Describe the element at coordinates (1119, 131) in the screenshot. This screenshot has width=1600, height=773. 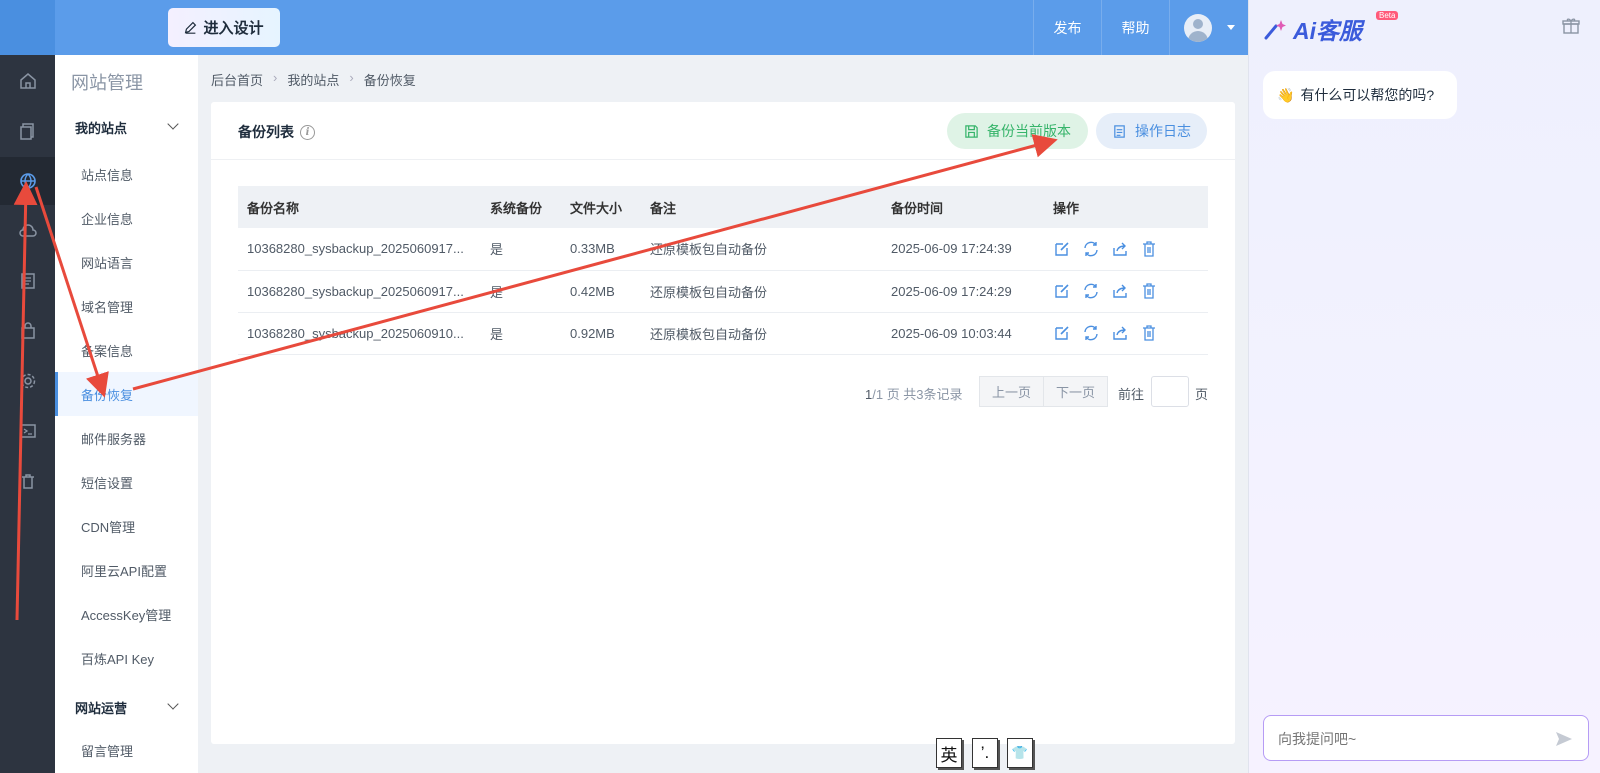
I see `log-icon` at that location.